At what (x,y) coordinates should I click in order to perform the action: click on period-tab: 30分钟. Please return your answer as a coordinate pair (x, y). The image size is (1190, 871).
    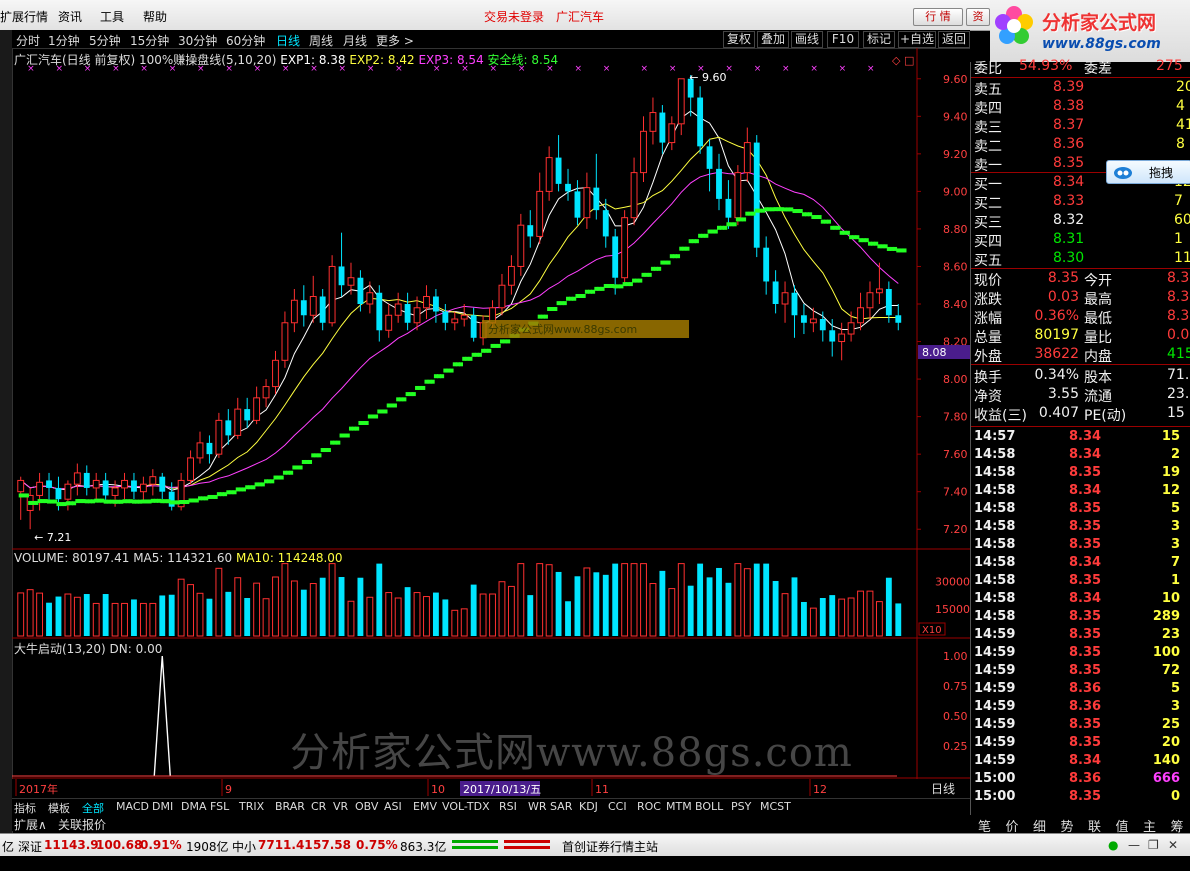
    Looking at the image, I should click on (197, 40).